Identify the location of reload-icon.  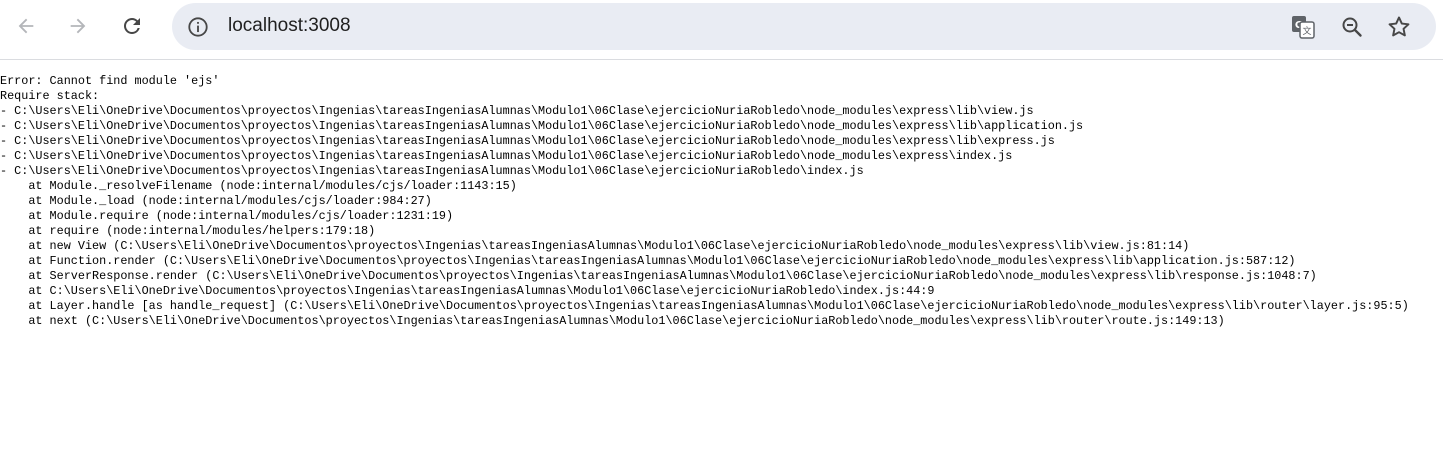
(132, 26).